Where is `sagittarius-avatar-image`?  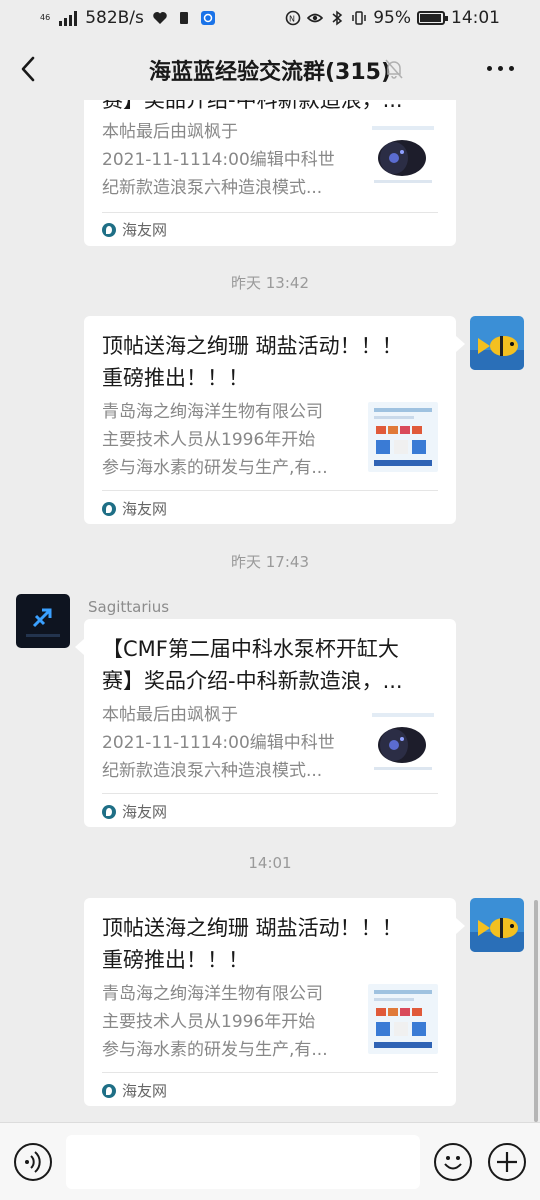 sagittarius-avatar-image is located at coordinates (43, 621).